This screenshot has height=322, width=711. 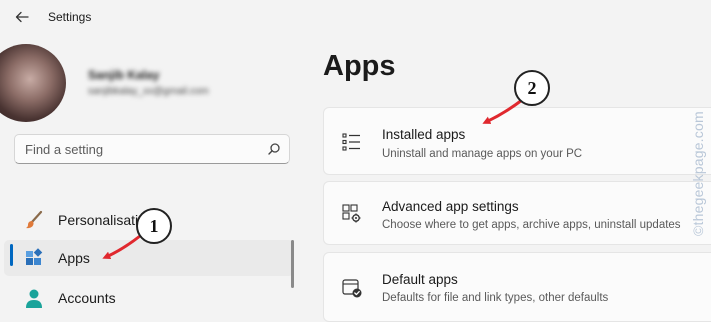 I want to click on page-title: Apps, so click(x=359, y=66).